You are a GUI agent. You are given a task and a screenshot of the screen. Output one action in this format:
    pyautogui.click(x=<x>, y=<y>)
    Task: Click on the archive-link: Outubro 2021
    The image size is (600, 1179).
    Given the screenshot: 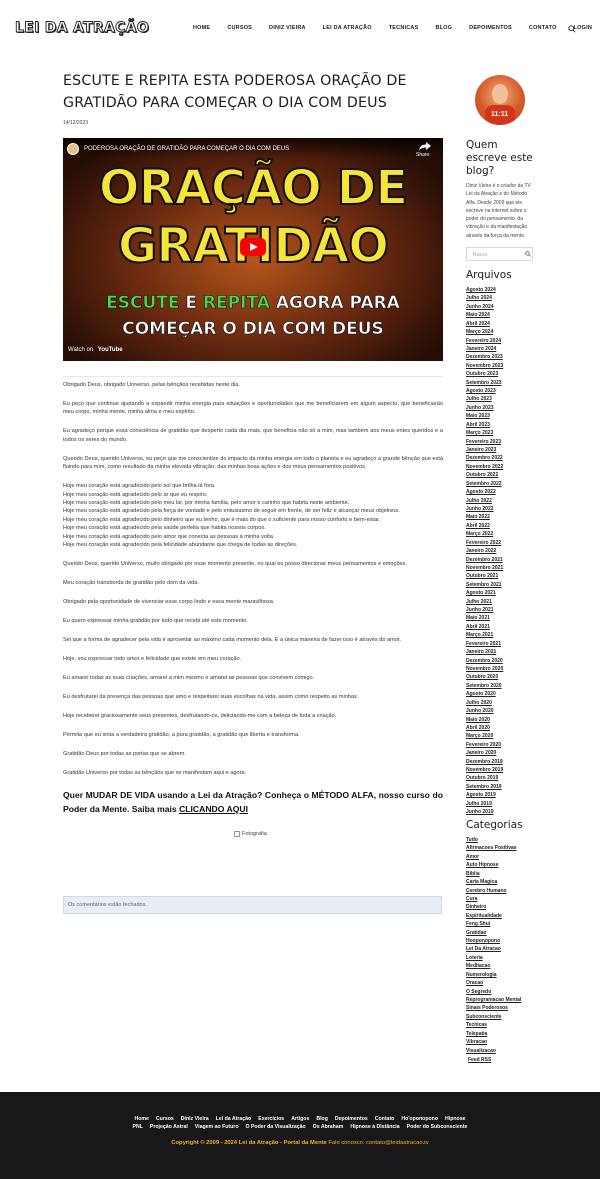 What is the action you would take?
    pyautogui.click(x=501, y=576)
    